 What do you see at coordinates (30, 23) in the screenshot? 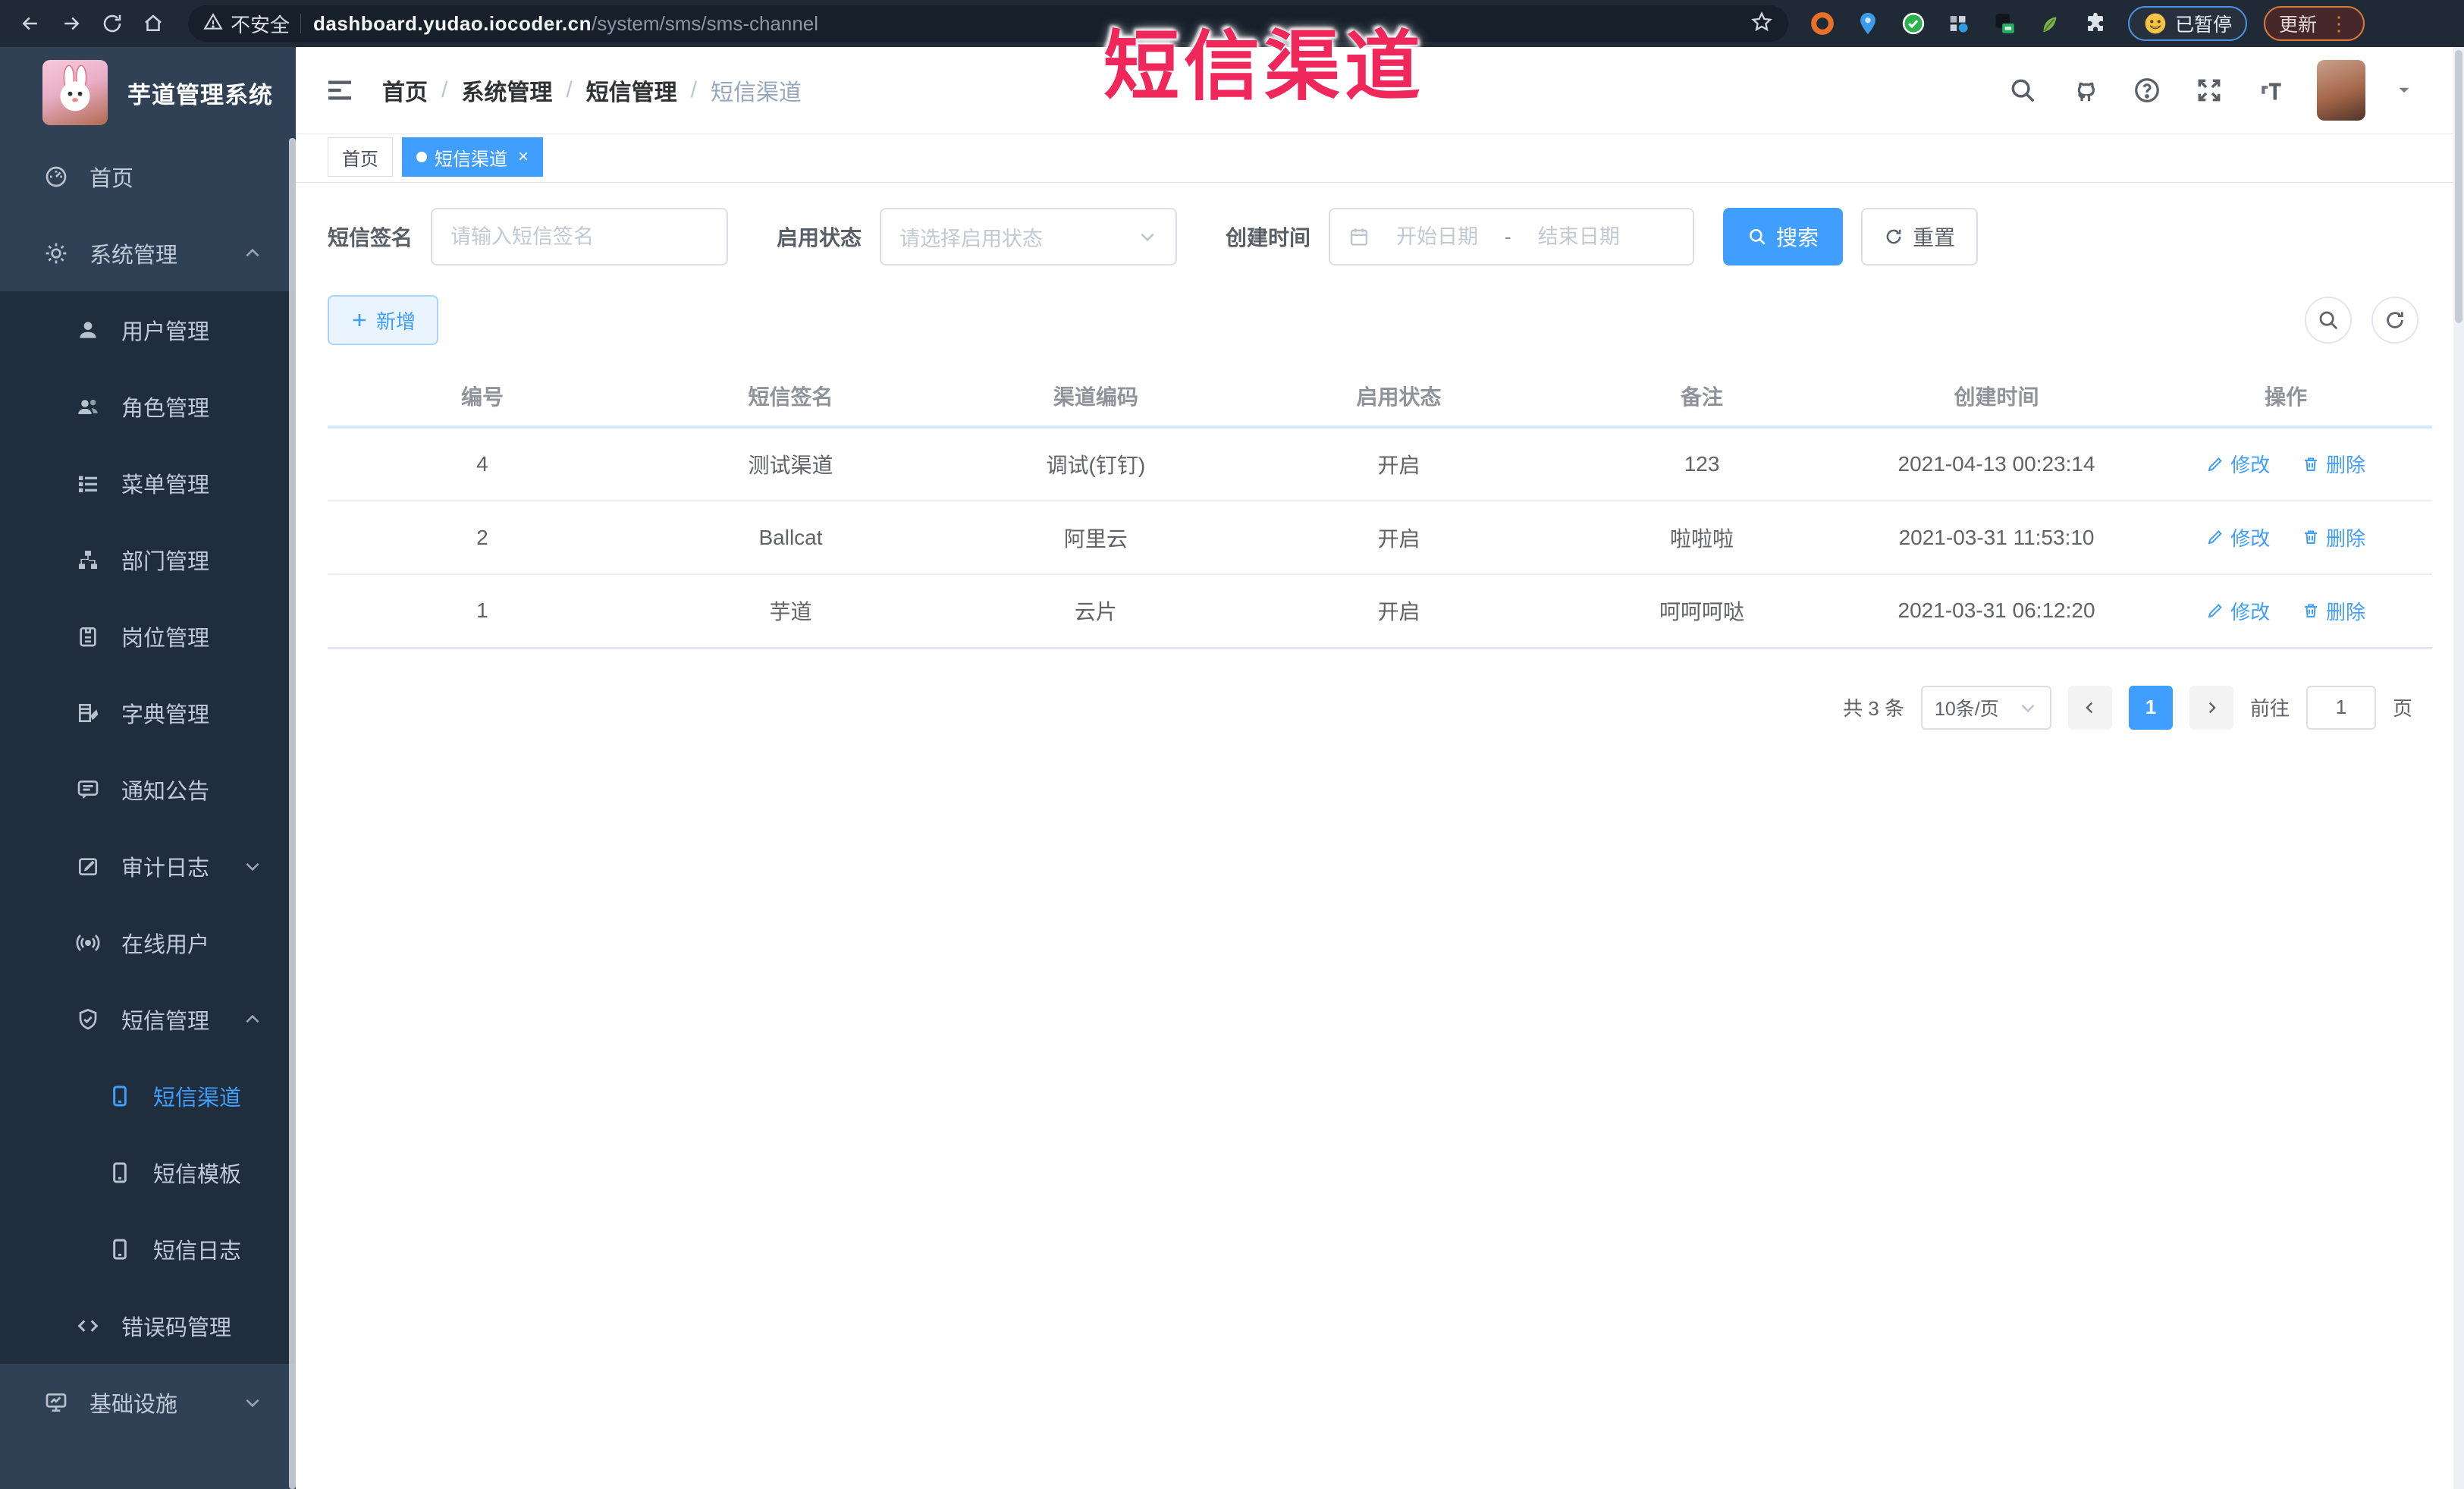
I see `back-icon` at bounding box center [30, 23].